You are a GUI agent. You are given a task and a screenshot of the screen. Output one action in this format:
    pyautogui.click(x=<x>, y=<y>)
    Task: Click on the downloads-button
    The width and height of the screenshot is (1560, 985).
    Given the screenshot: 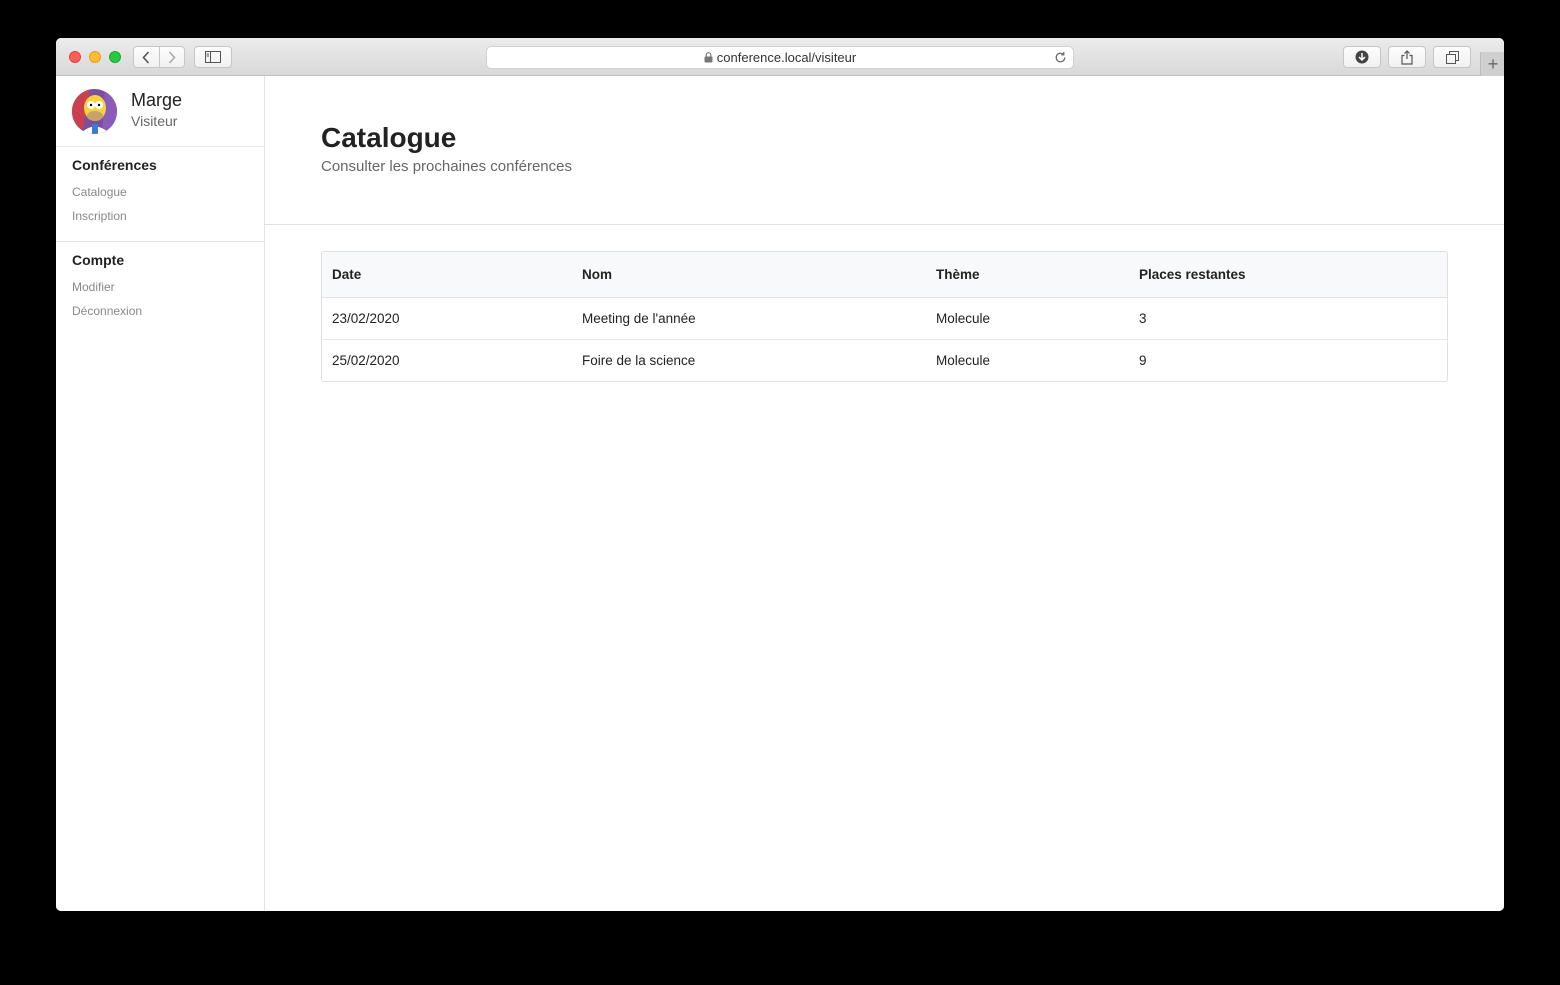 What is the action you would take?
    pyautogui.click(x=1362, y=57)
    